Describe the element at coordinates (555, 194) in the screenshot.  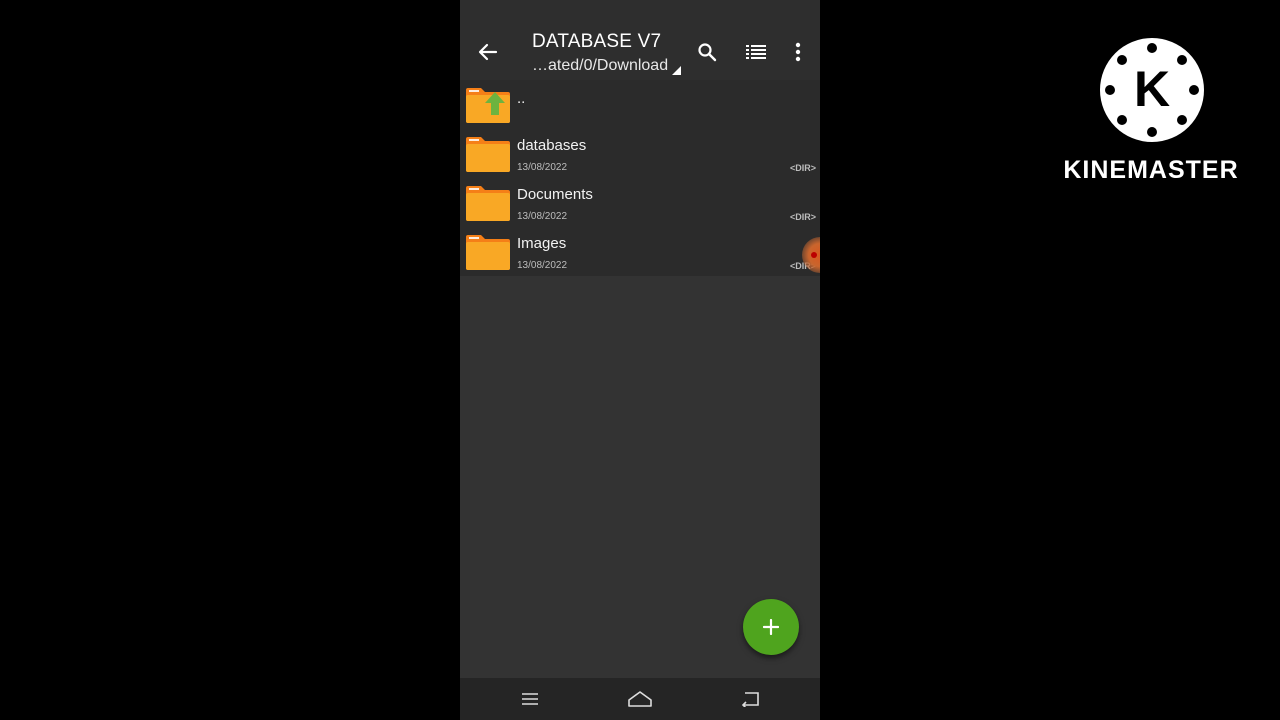
I see `file-name: Documents` at that location.